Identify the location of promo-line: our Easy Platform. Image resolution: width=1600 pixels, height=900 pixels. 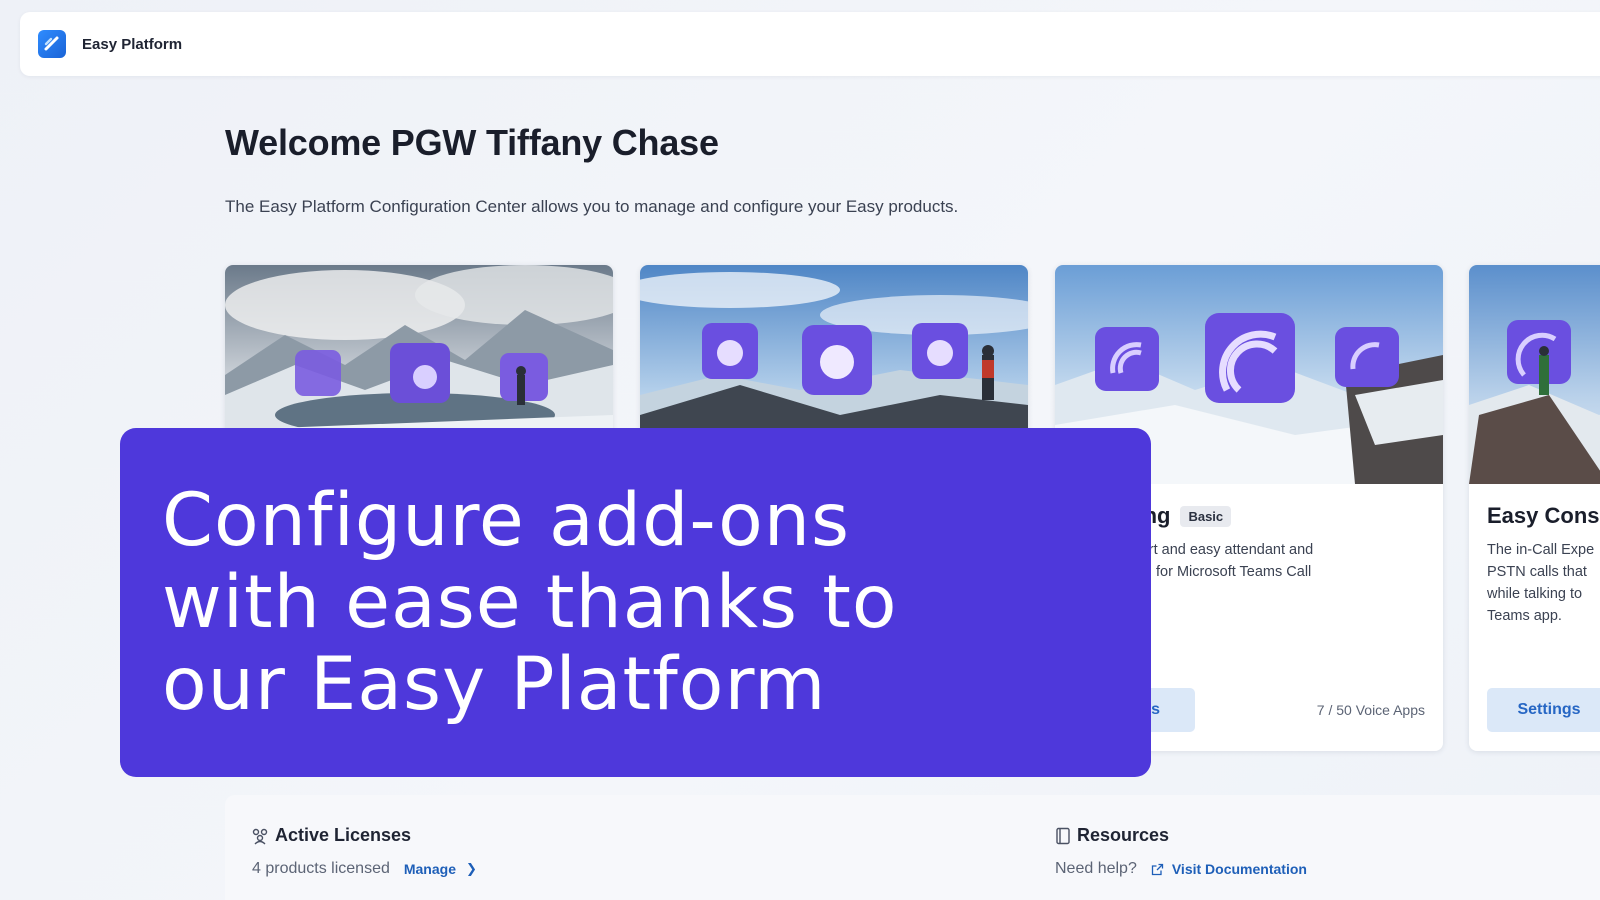
(494, 684).